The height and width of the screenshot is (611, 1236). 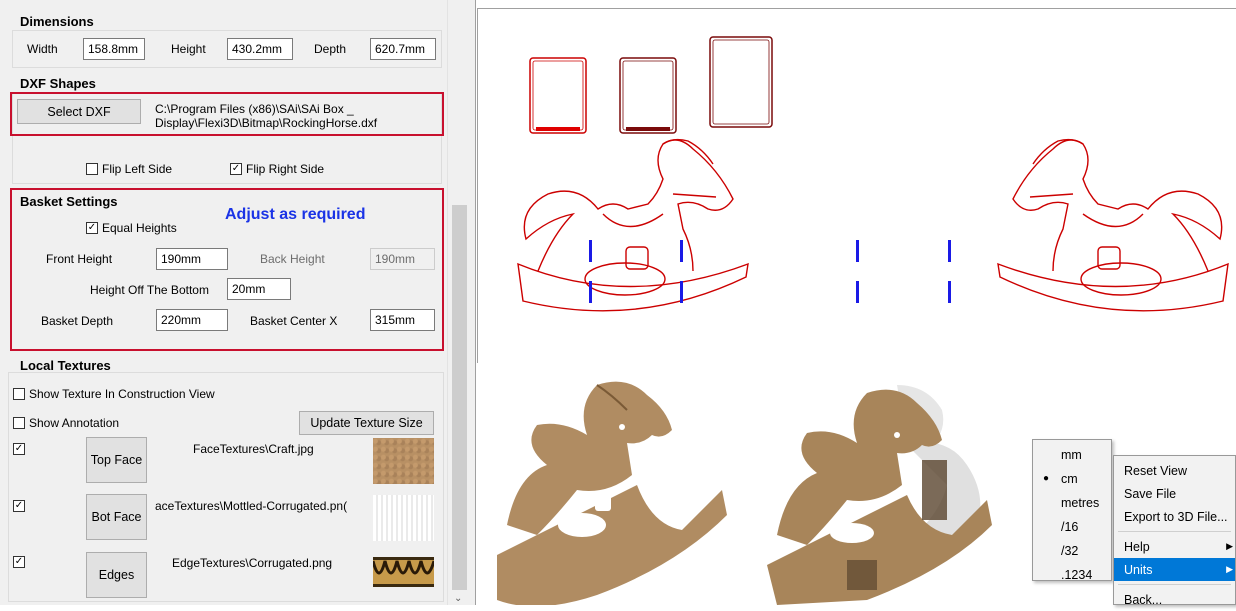 What do you see at coordinates (285, 169) in the screenshot?
I see `flip-right-label: Flip Right Side` at bounding box center [285, 169].